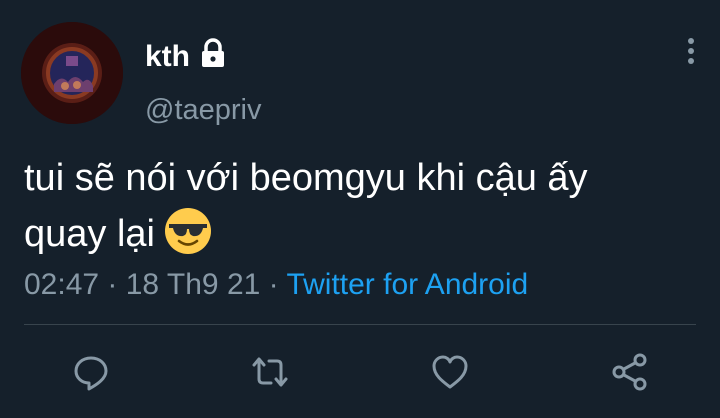  What do you see at coordinates (72, 73) in the screenshot?
I see `avatar` at bounding box center [72, 73].